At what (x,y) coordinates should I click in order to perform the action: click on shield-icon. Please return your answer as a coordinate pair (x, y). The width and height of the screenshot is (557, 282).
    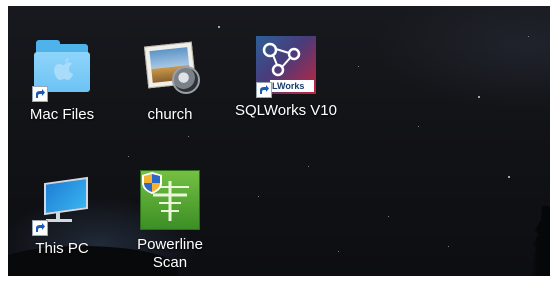
    Looking at the image, I should click on (152, 183).